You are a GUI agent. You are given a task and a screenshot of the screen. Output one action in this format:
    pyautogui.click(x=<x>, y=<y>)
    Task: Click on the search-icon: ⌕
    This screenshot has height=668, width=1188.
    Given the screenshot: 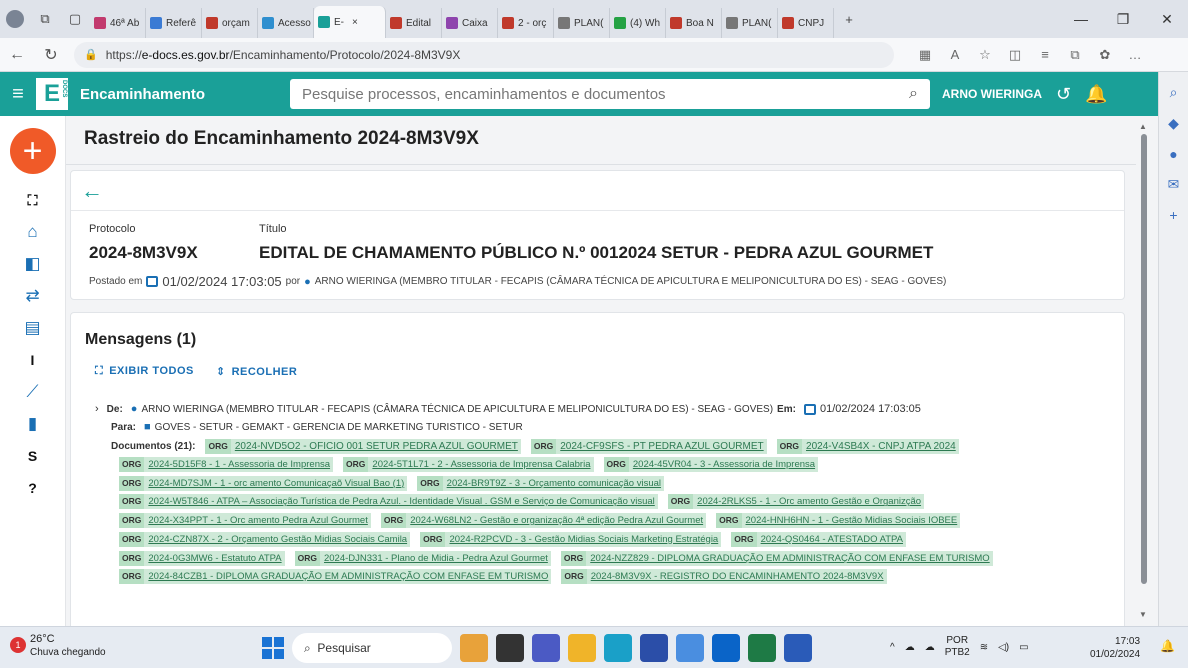 What is the action you would take?
    pyautogui.click(x=913, y=94)
    